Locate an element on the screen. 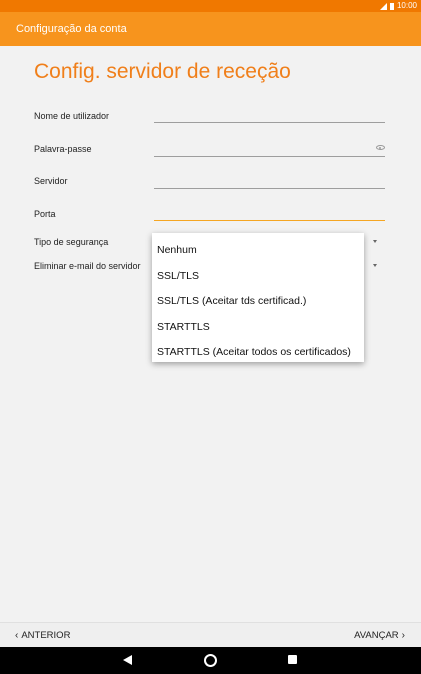 The height and width of the screenshot is (674, 421). clock: 10:00 is located at coordinates (406, 5).